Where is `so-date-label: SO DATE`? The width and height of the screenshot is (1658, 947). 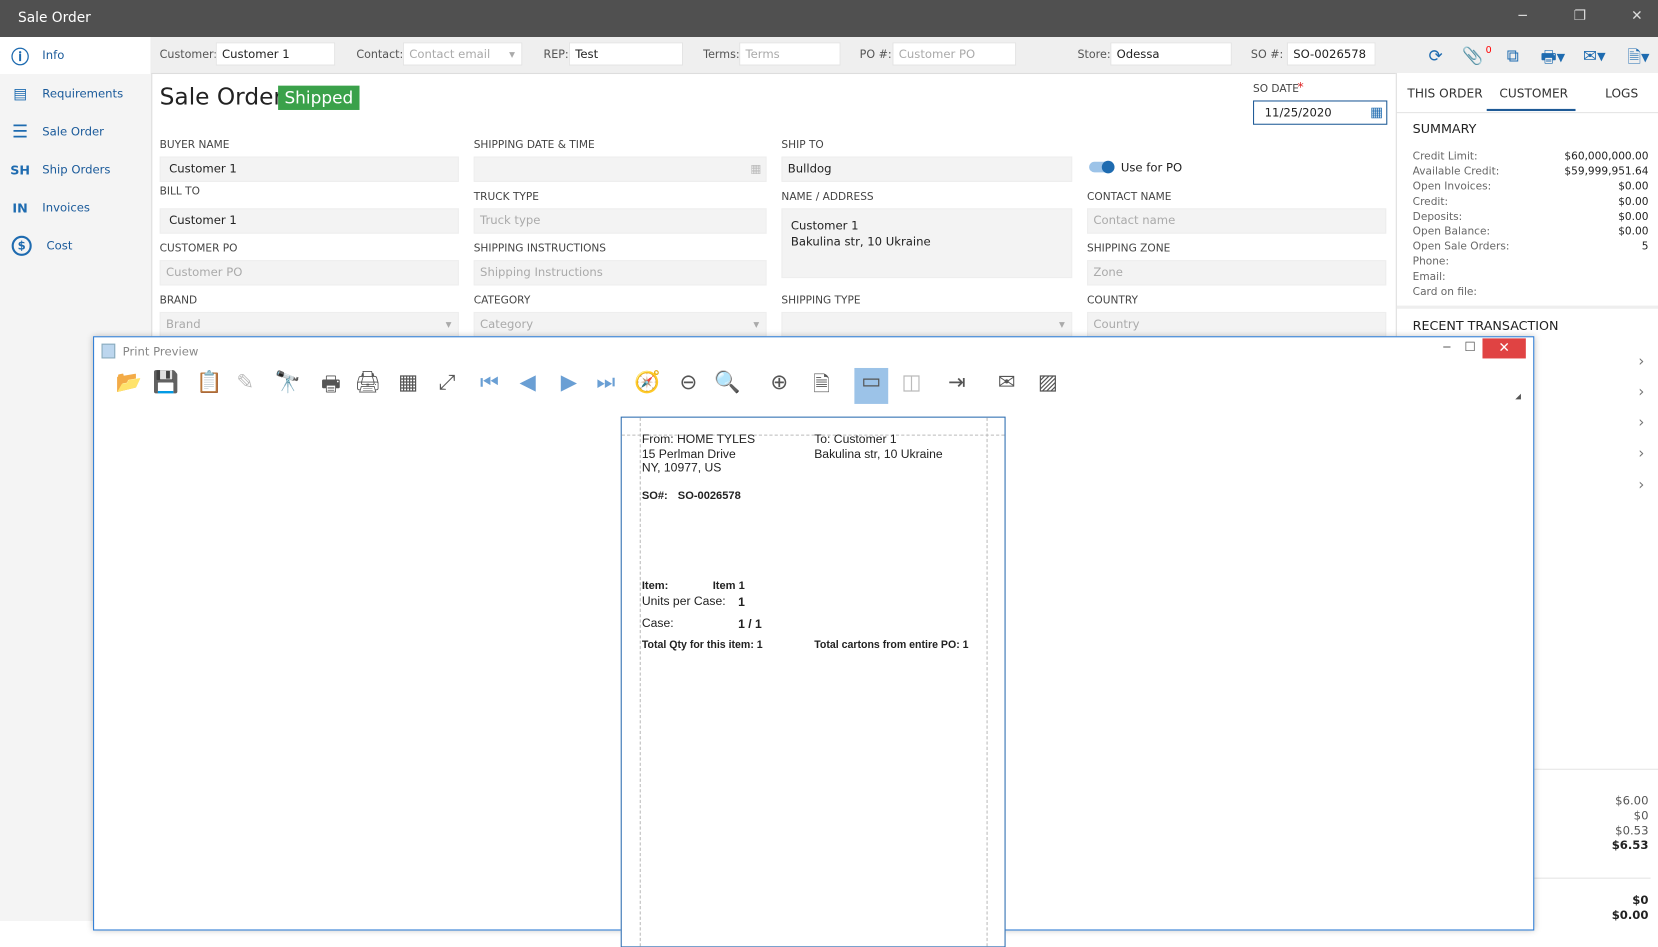 so-date-label: SO DATE is located at coordinates (1276, 89).